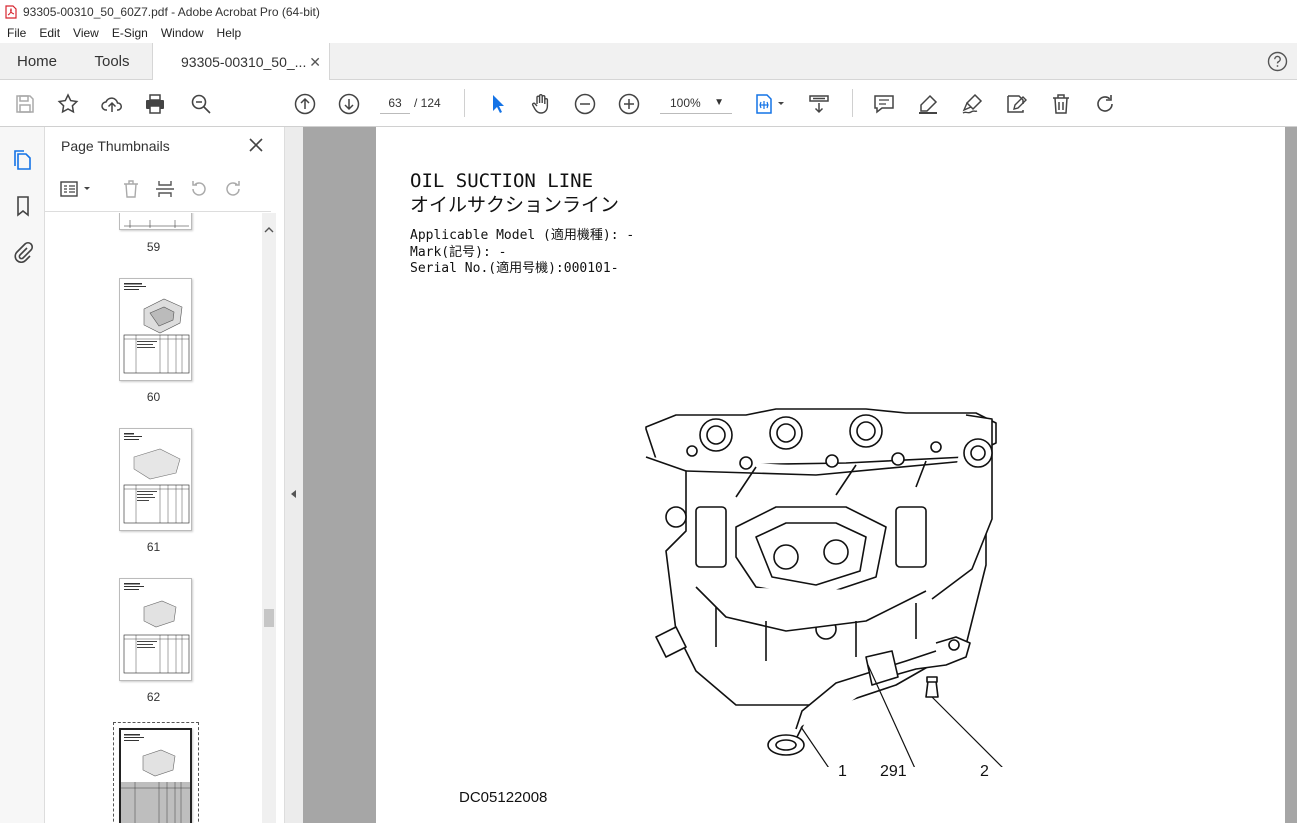 This screenshot has height=823, width=1297. I want to click on menu-file: File, so click(16, 33).